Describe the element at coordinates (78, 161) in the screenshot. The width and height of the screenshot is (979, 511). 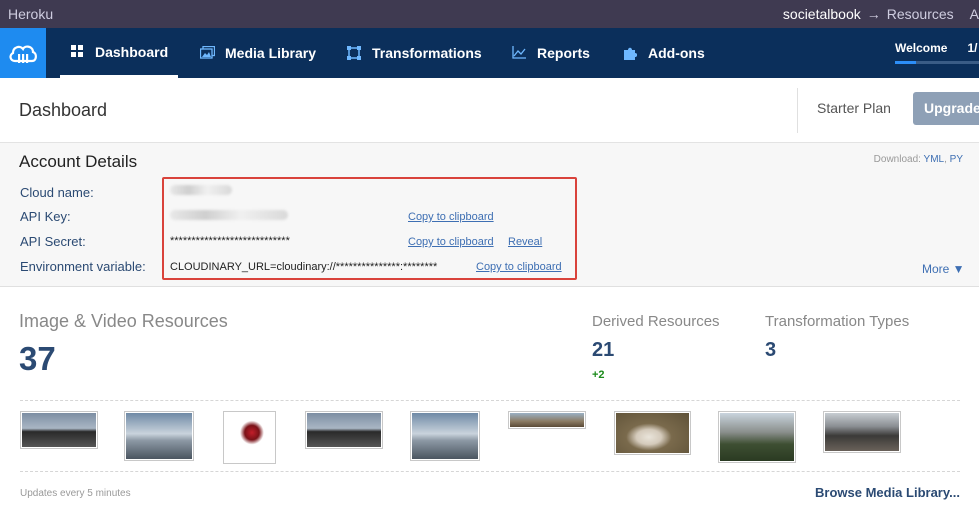
I see `account-details-title: Account Details` at that location.